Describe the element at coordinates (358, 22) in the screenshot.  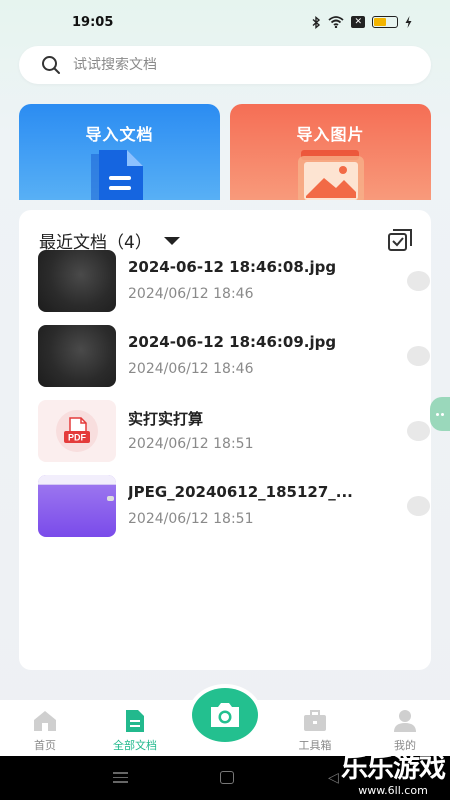
I see `x-icon: ✕` at that location.